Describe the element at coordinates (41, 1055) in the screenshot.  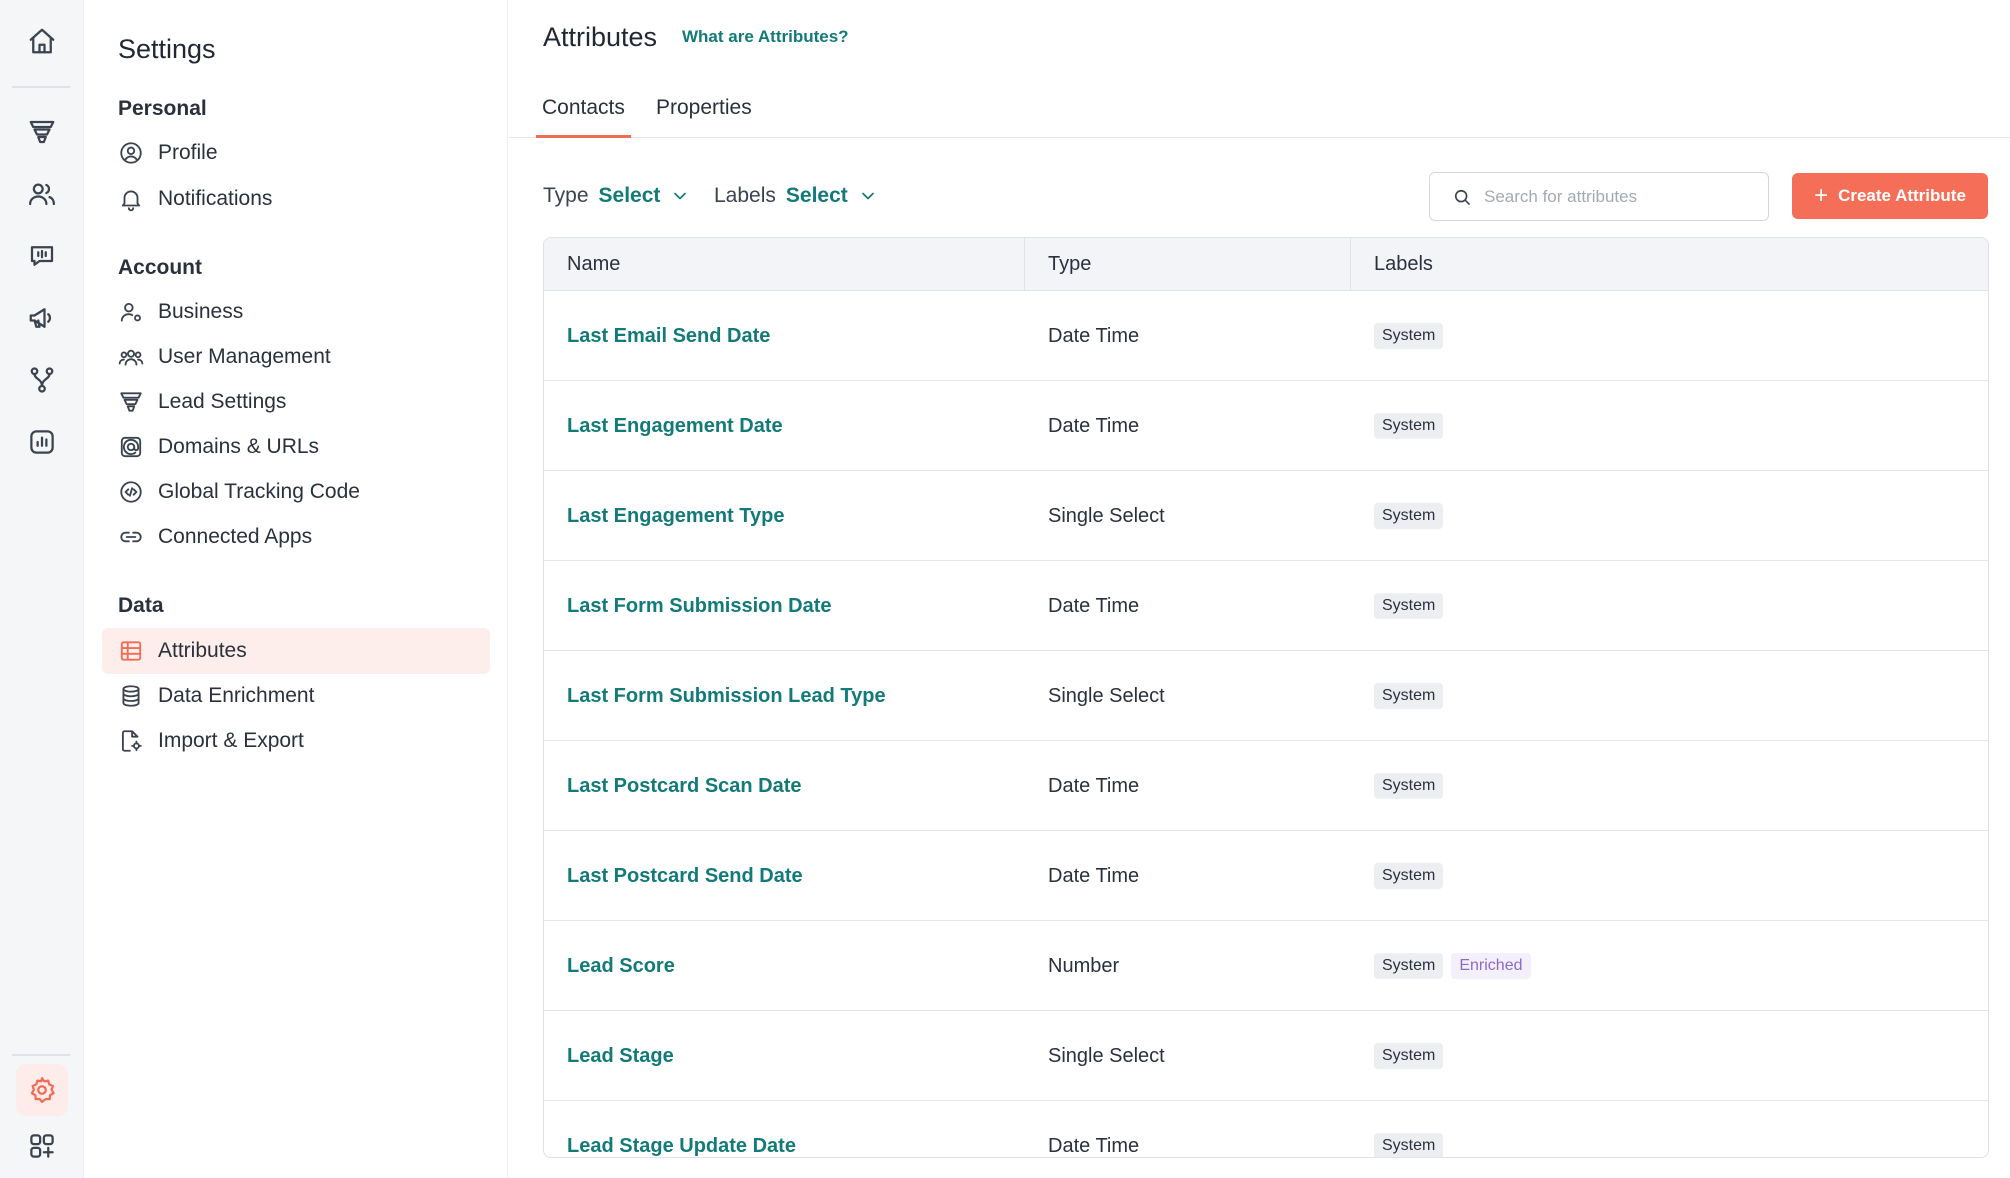
I see `rail-divider` at that location.